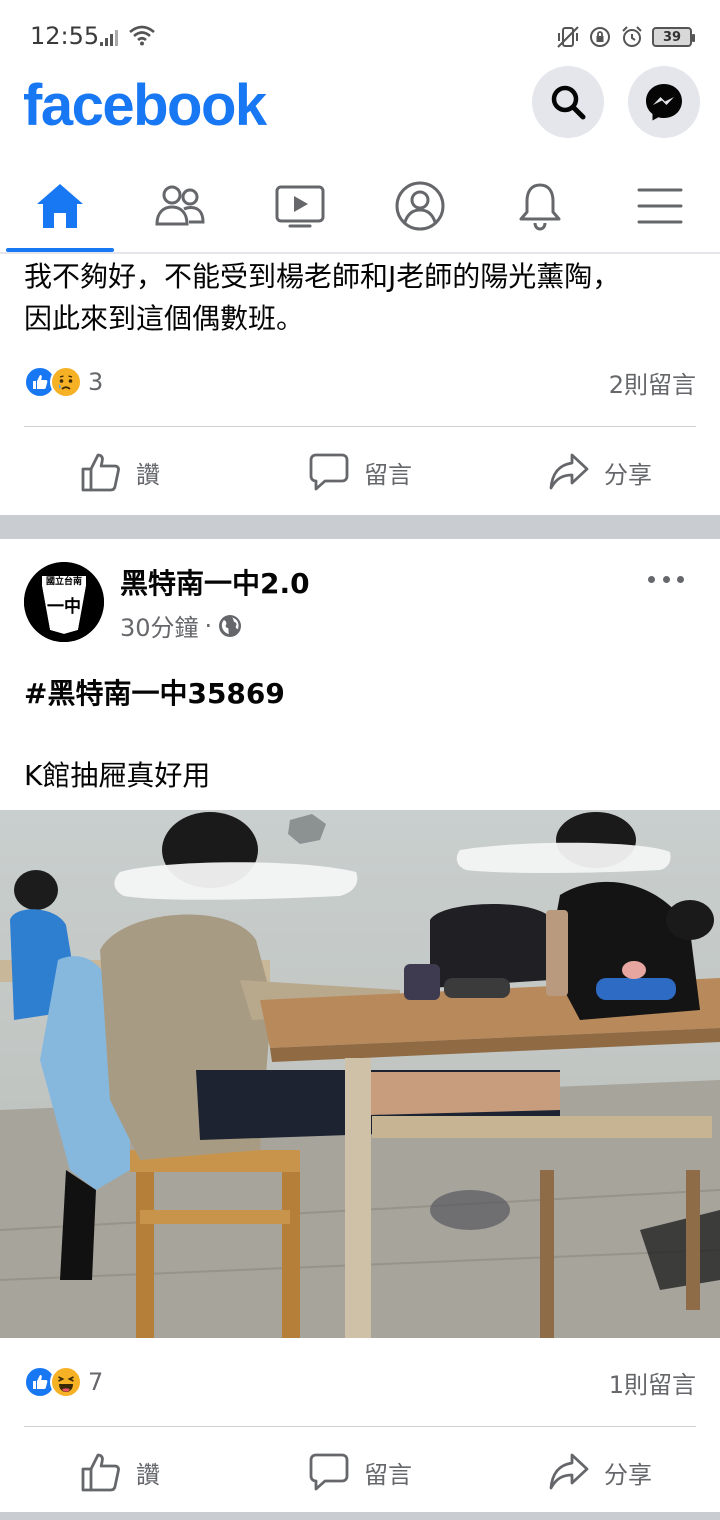  I want to click on friends-icon, so click(180, 205).